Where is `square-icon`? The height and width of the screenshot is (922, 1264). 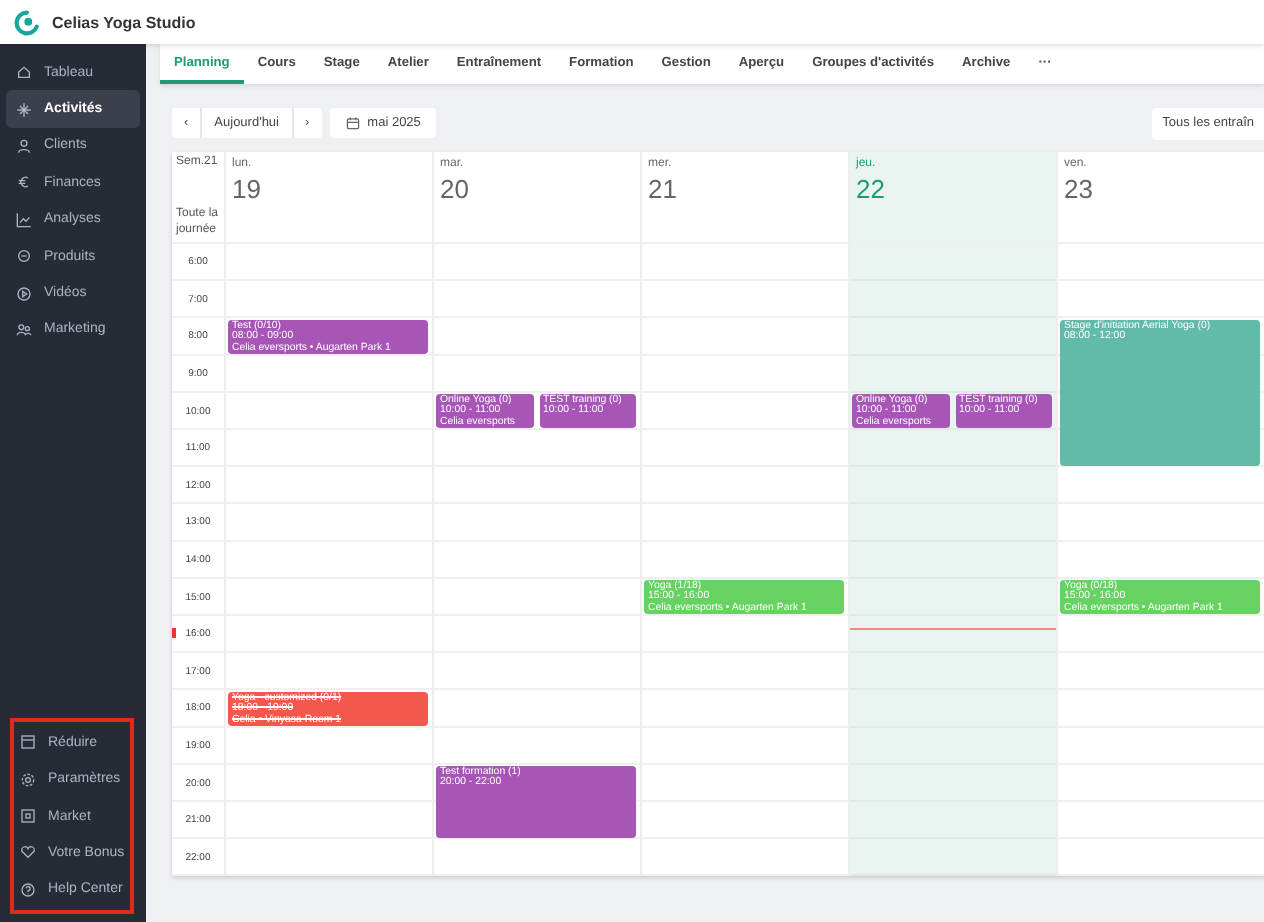 square-icon is located at coordinates (28, 816).